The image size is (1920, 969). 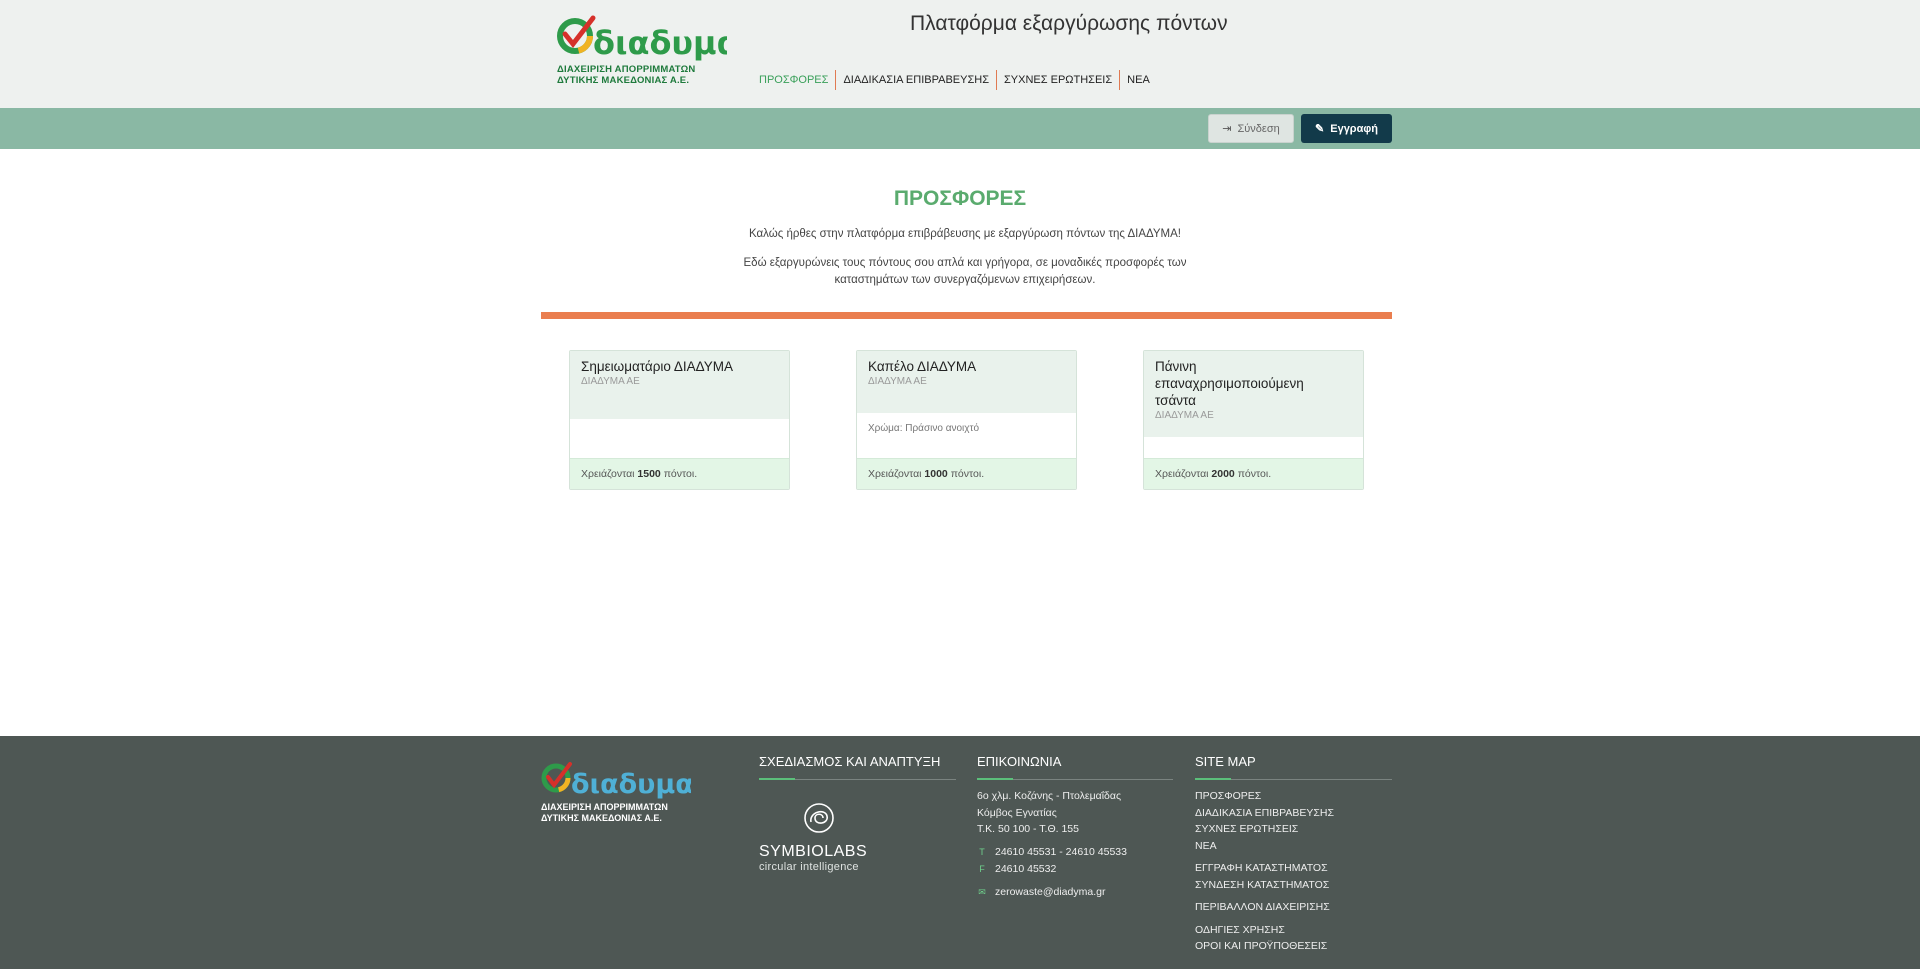 What do you see at coordinates (1061, 851) in the screenshot?
I see `phone-number: 24610 45531 - 24610 45533` at bounding box center [1061, 851].